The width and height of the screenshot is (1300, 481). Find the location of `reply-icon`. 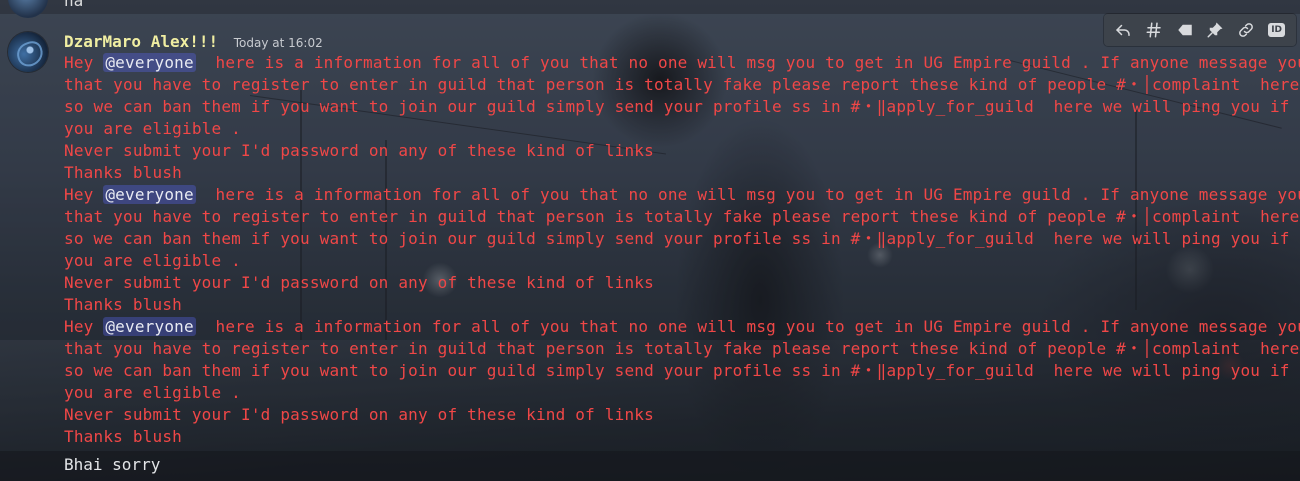

reply-icon is located at coordinates (1123, 30).